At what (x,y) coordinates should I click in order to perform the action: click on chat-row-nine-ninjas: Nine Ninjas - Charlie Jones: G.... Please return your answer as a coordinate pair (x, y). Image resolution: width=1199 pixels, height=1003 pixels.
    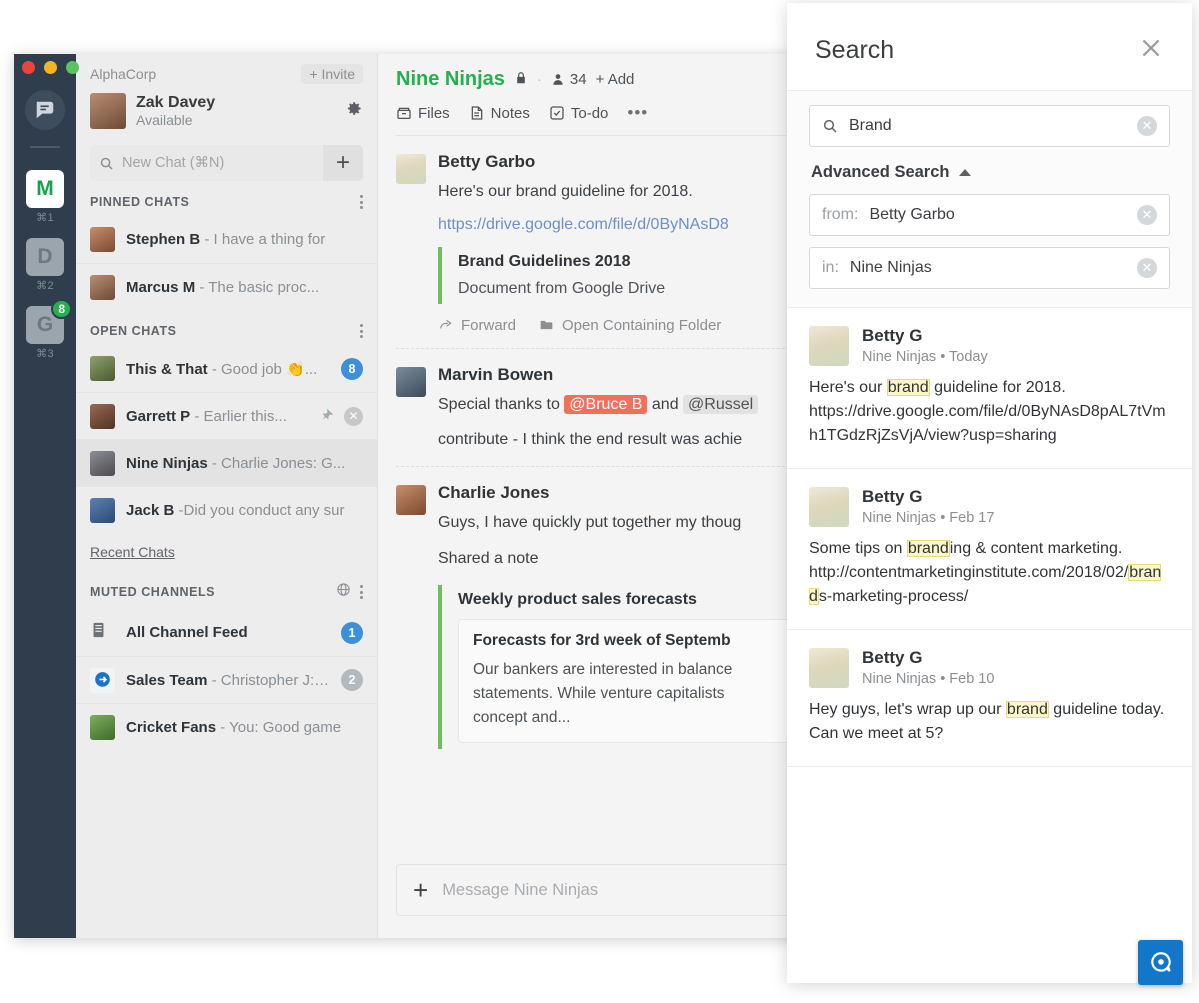
    Looking at the image, I should click on (226, 462).